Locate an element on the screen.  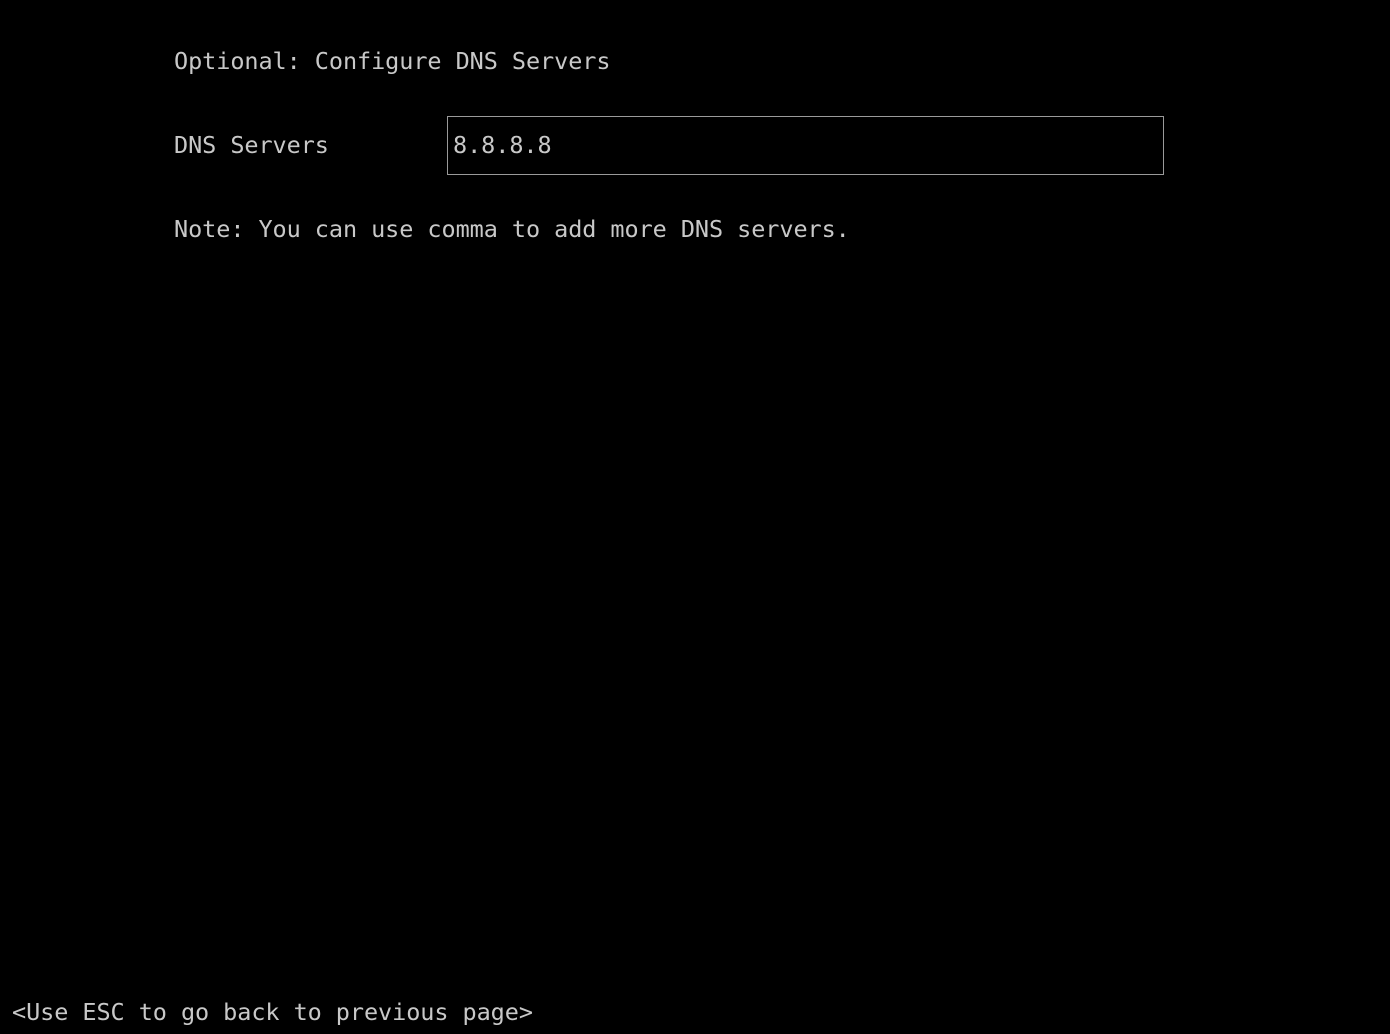
dns-servers-label: DNS Servers is located at coordinates (251, 145).